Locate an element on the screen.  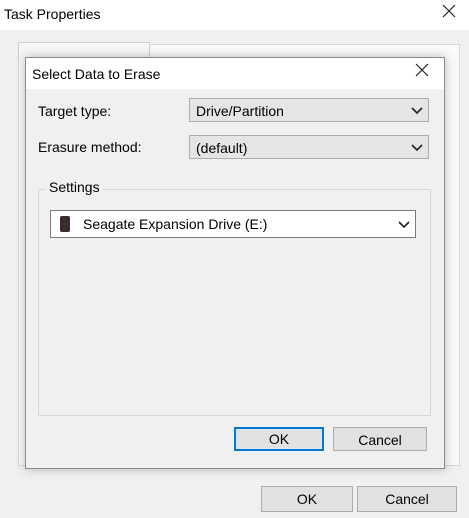
dialog-titlebar: Select Data to Erase is located at coordinates (235, 73).